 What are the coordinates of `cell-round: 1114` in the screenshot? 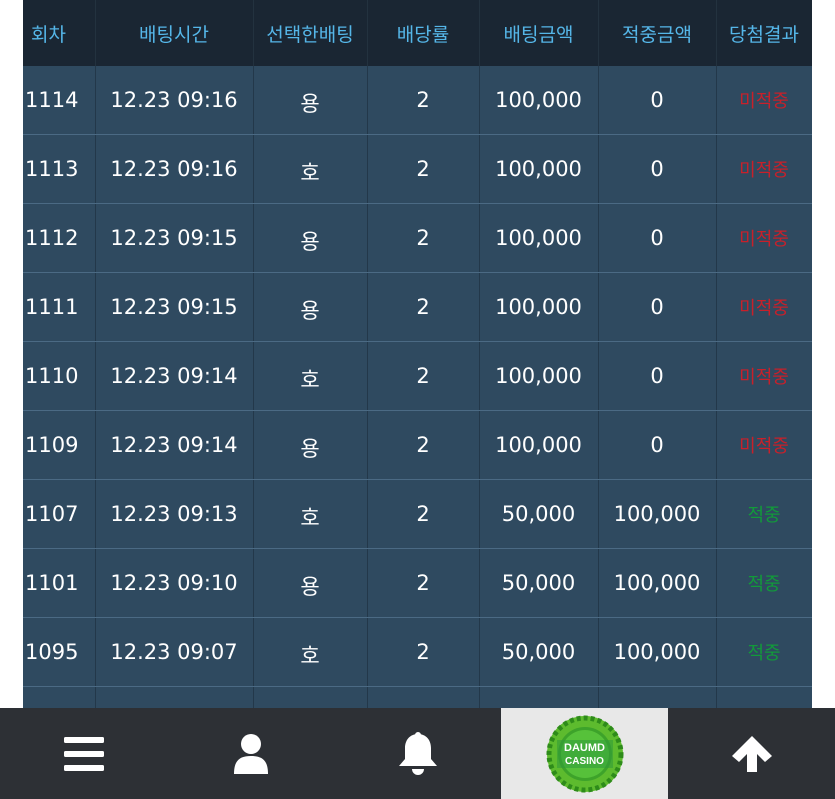 It's located at (59, 100).